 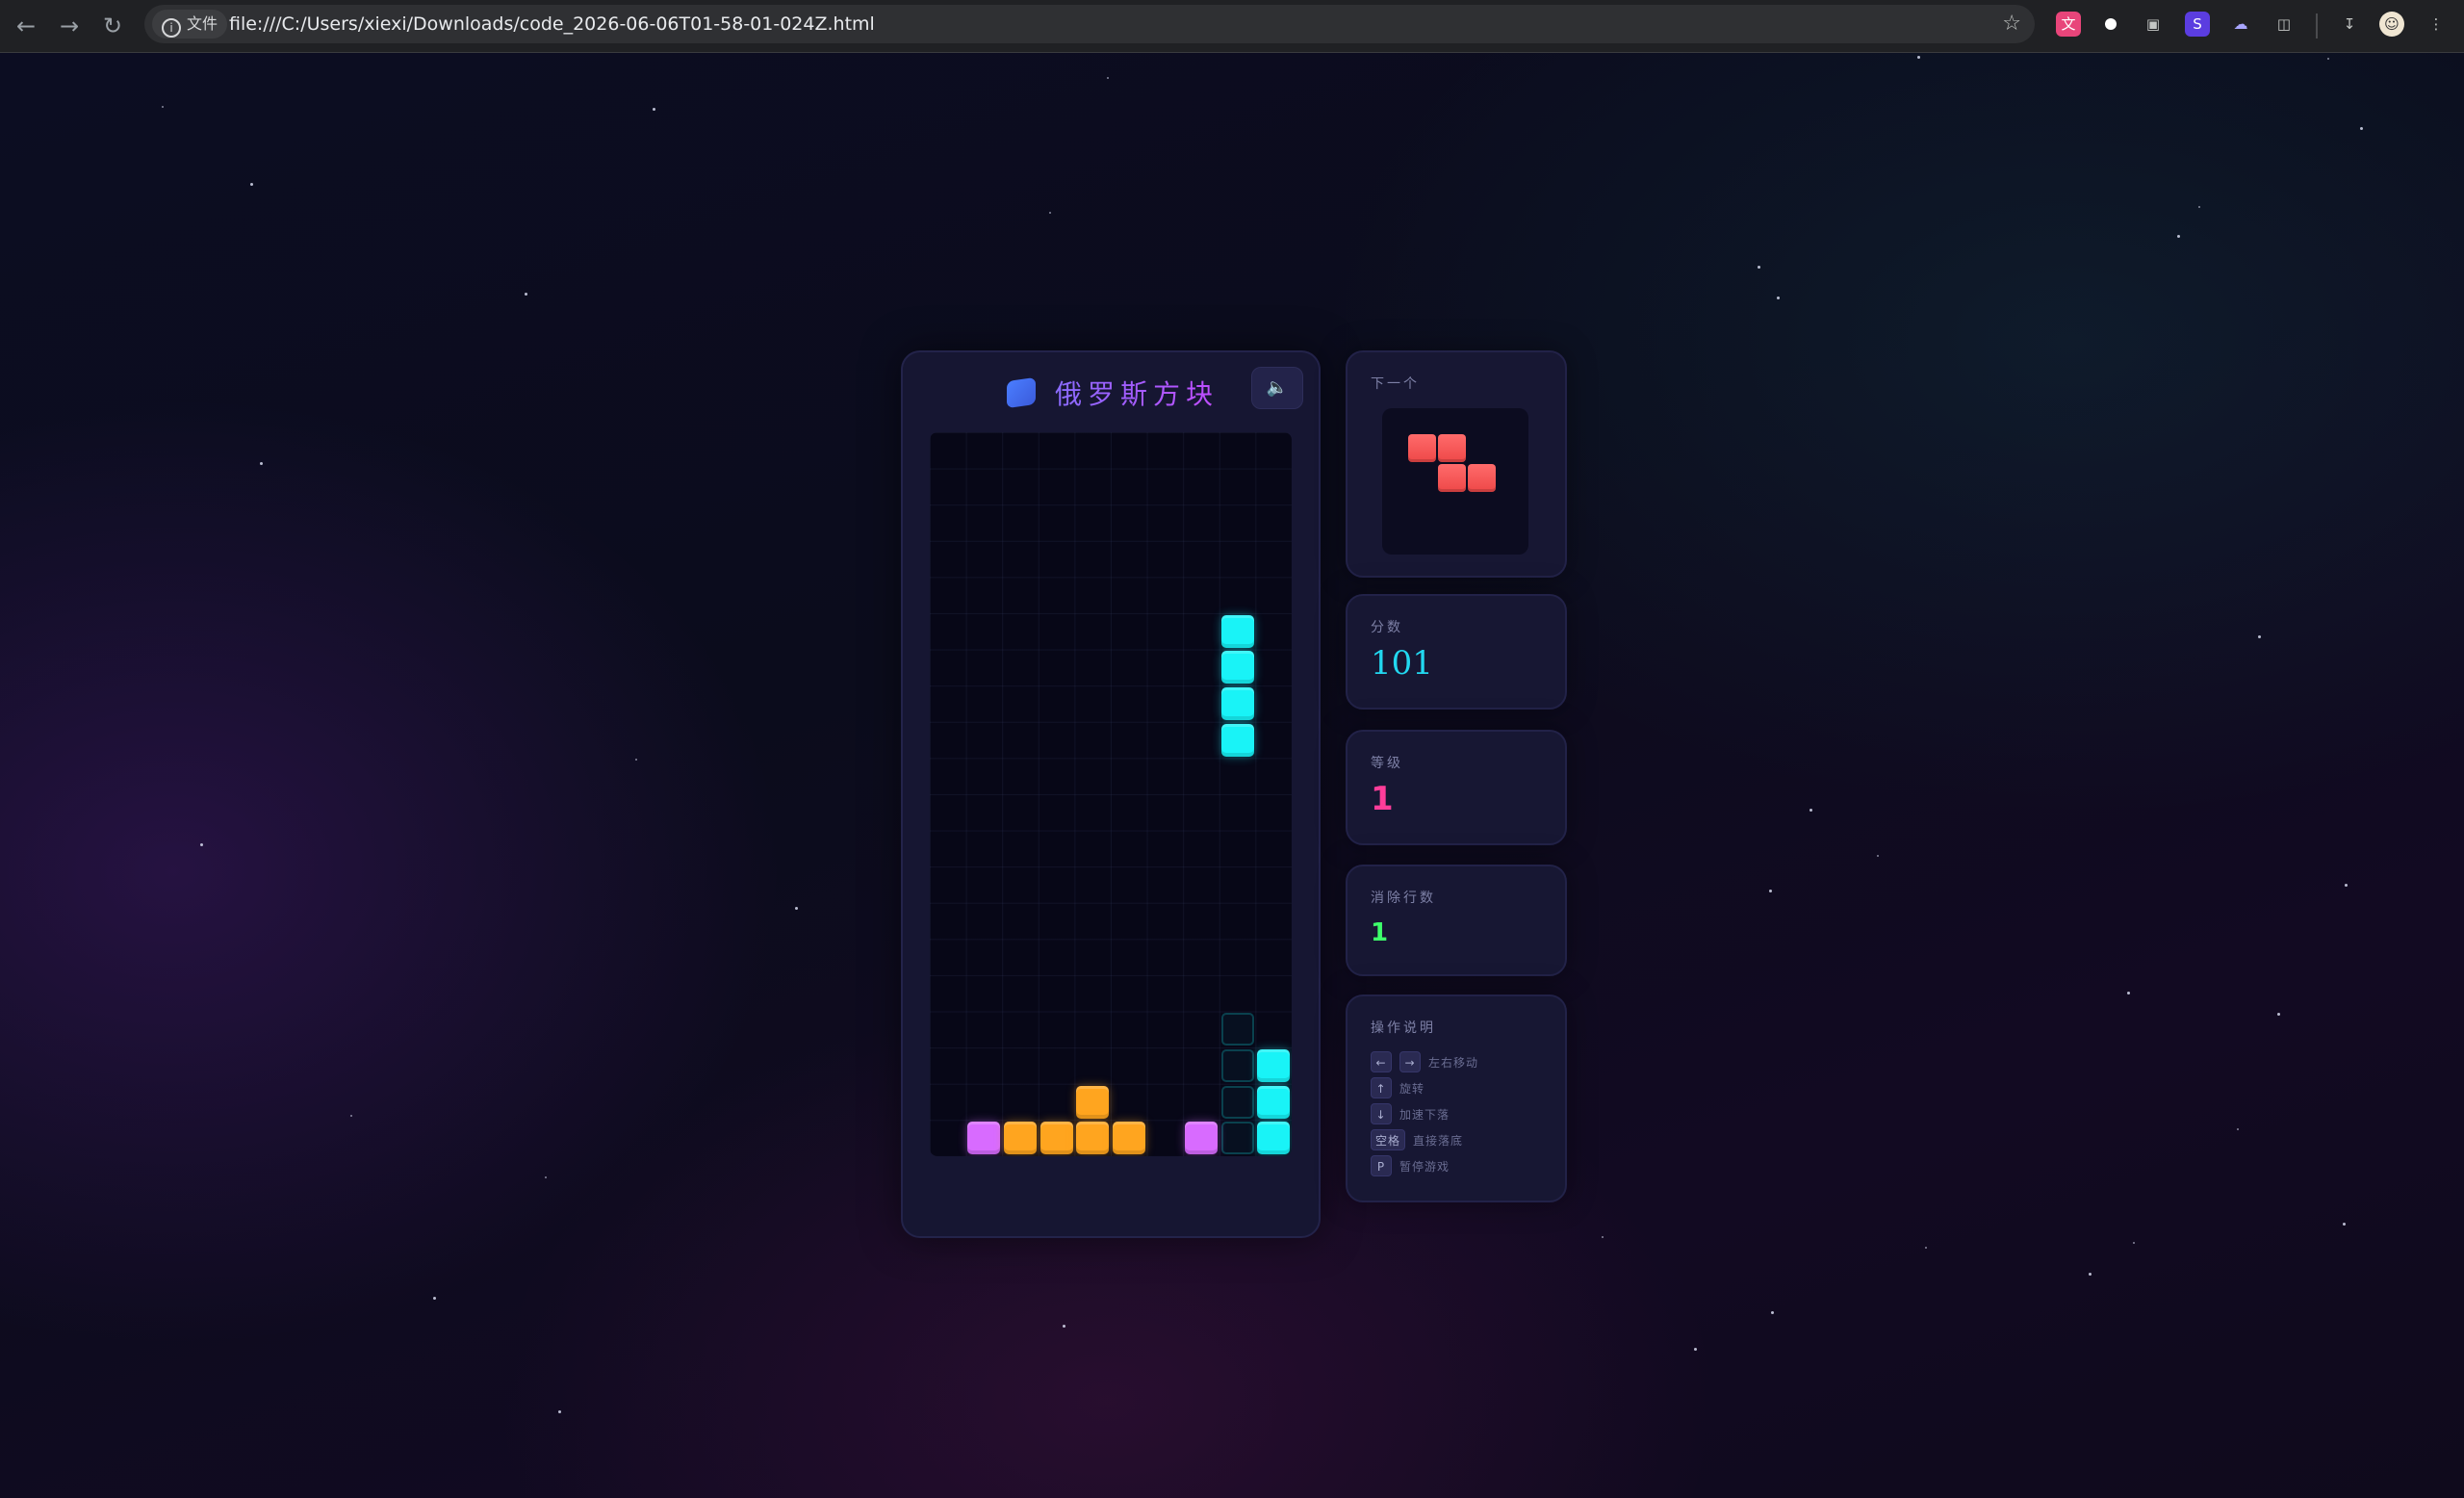 What do you see at coordinates (26, 26) in the screenshot?
I see `back-icon: ←` at bounding box center [26, 26].